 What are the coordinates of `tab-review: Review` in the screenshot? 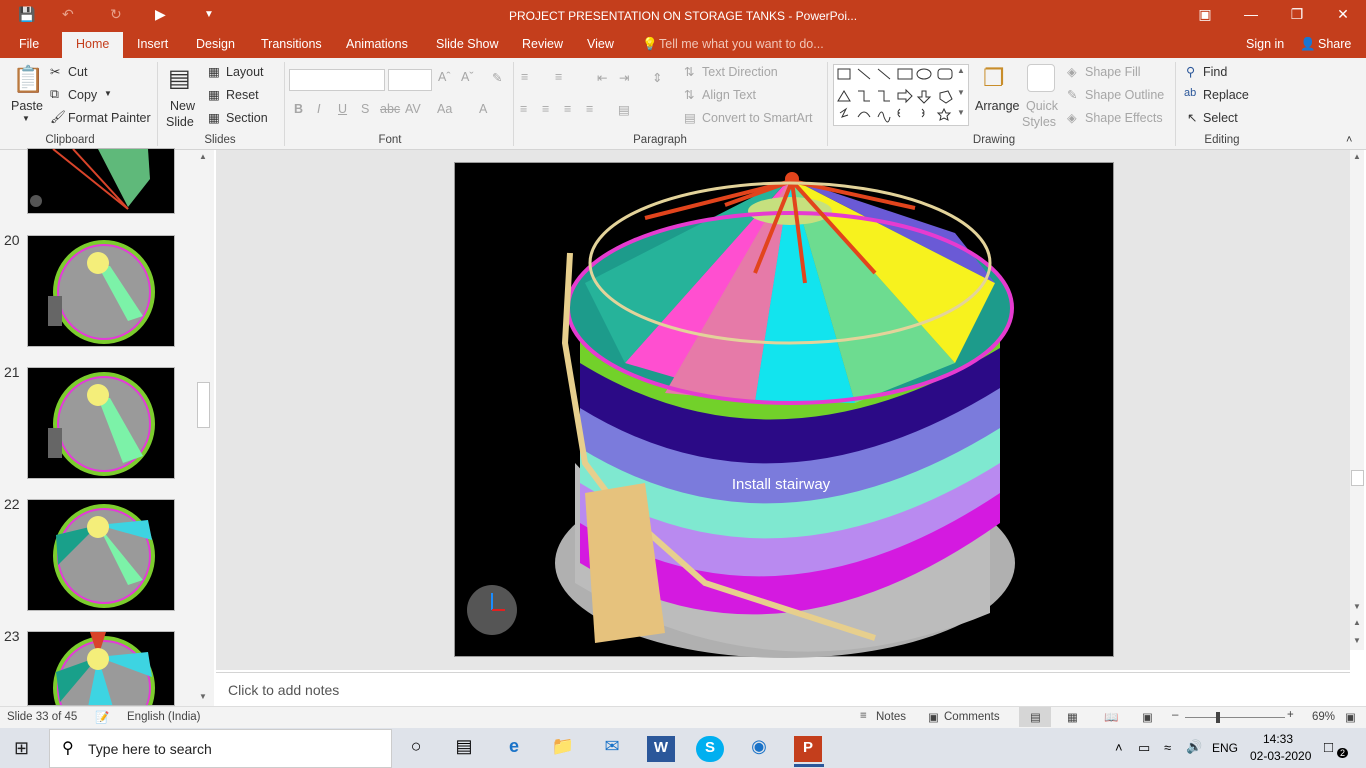 It's located at (542, 44).